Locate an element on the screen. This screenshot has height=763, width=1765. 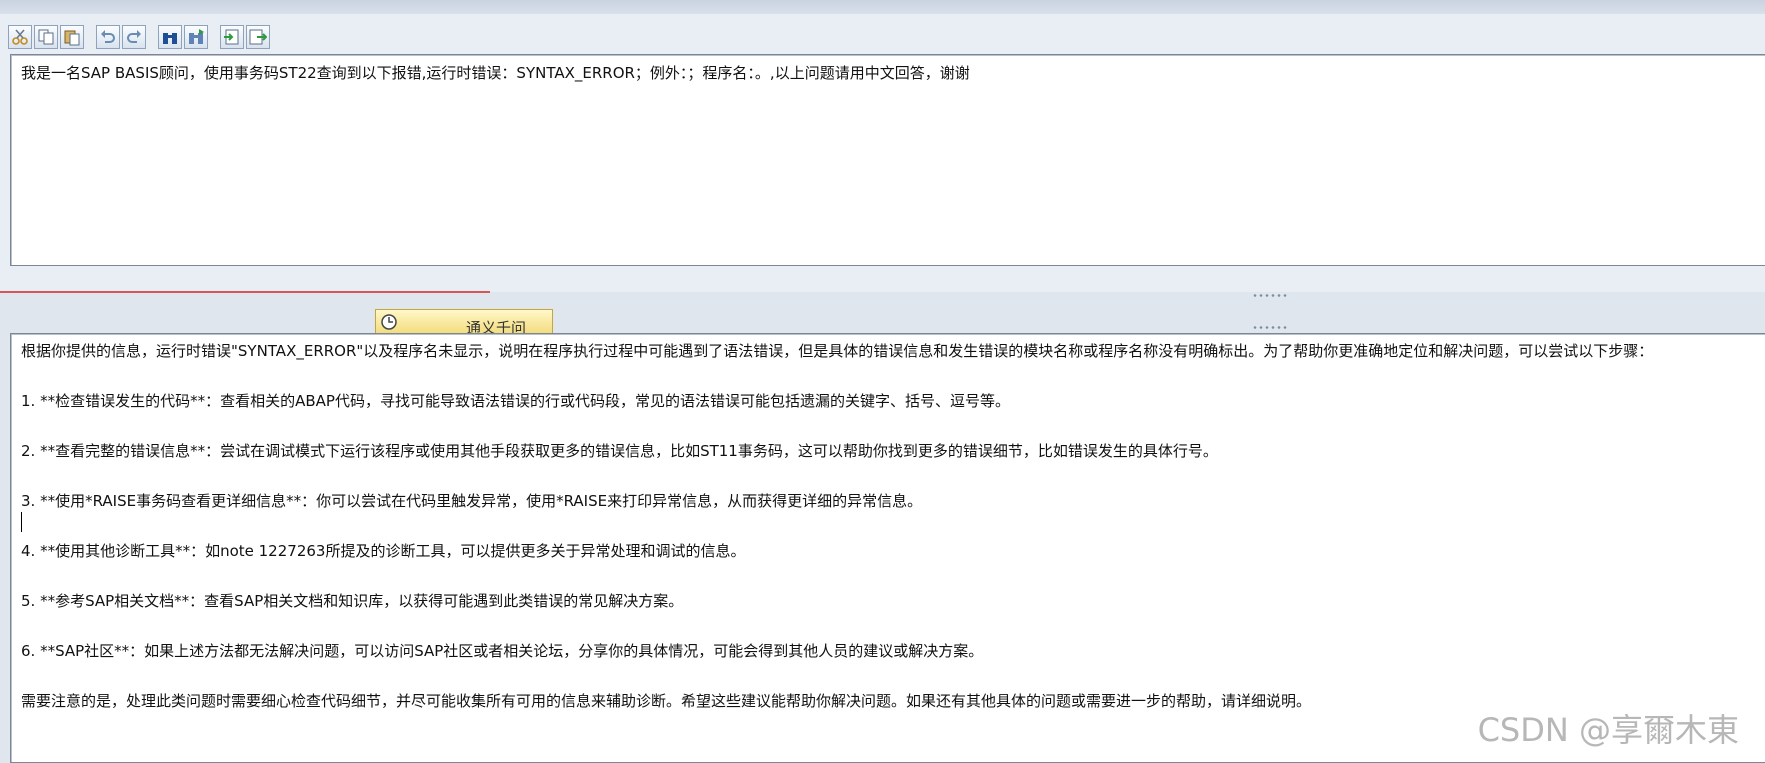
paste-icon is located at coordinates (72, 38).